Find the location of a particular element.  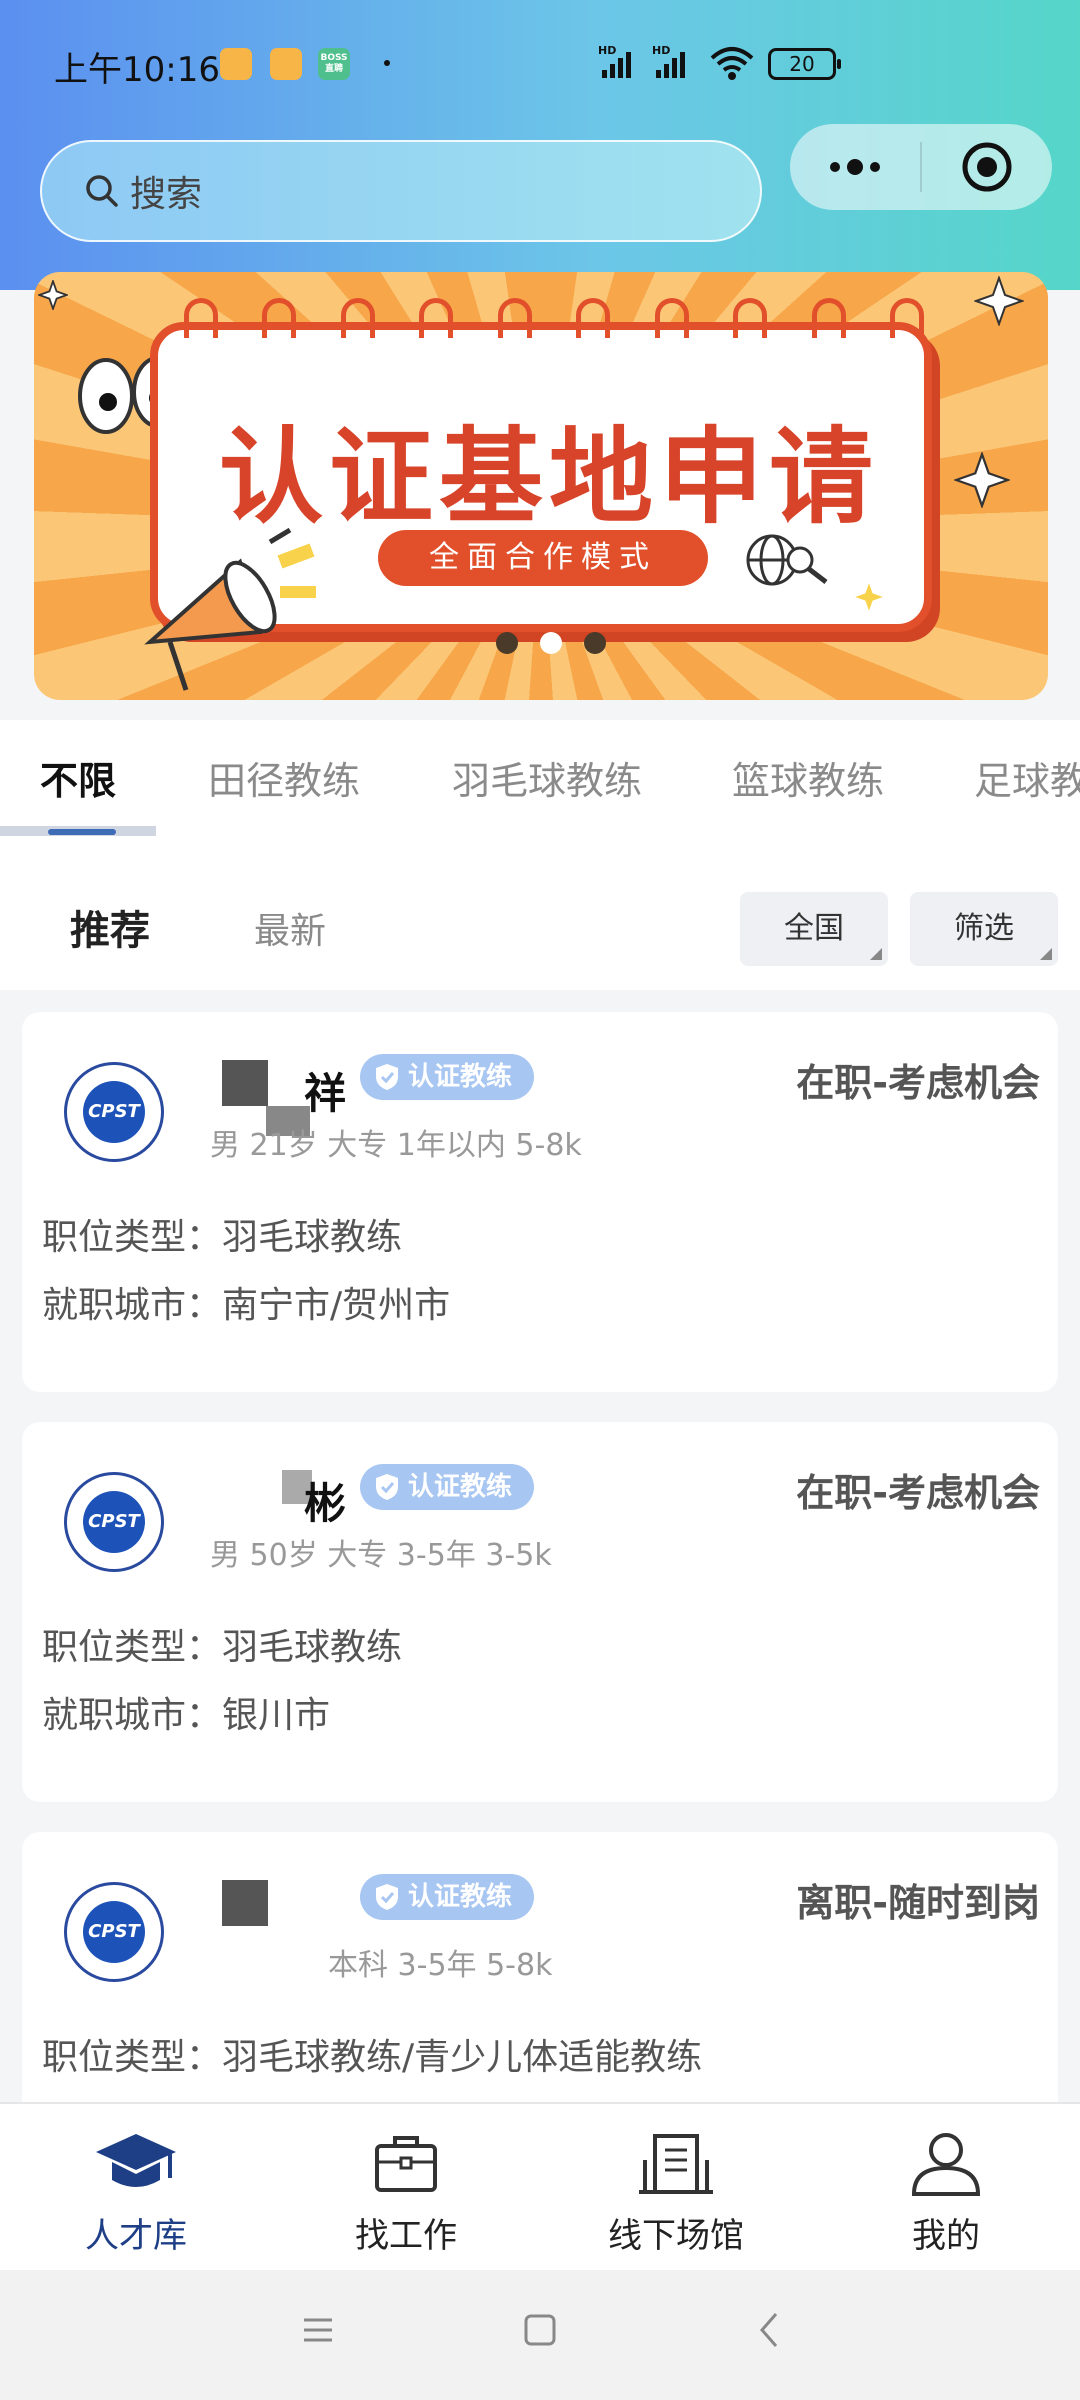

clock: 上午10:16 is located at coordinates (137, 70).